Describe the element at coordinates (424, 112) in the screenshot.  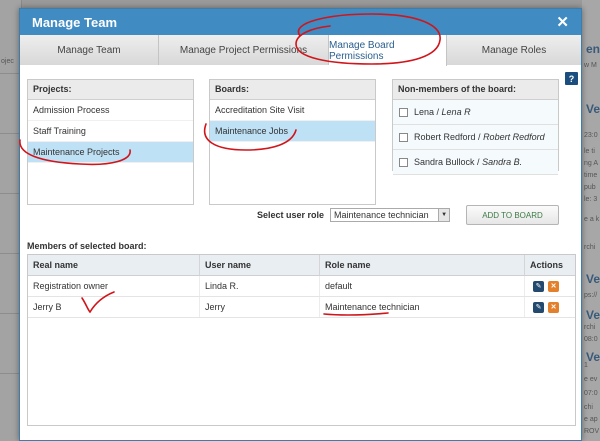
I see `non-member-name: Lena` at that location.